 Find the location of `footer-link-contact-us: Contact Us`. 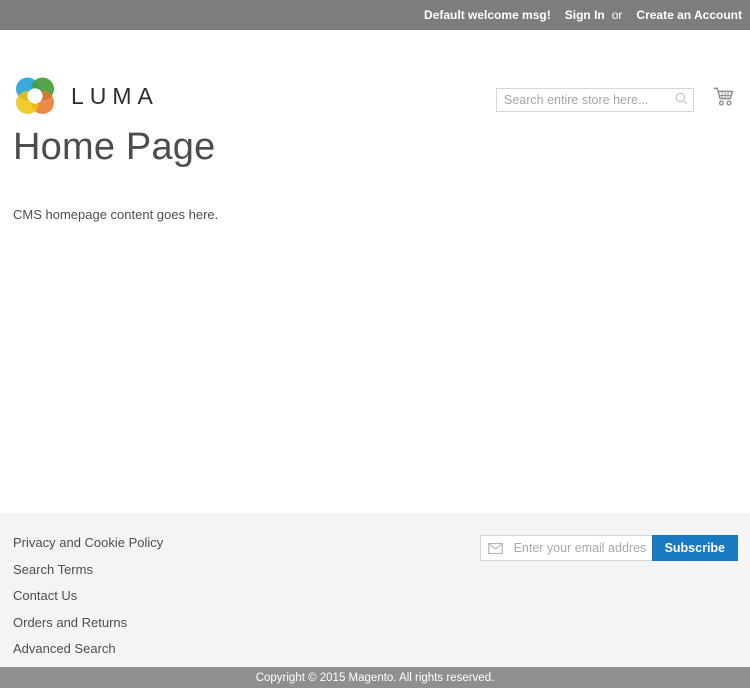

footer-link-contact-us: Contact Us is located at coordinates (45, 595).